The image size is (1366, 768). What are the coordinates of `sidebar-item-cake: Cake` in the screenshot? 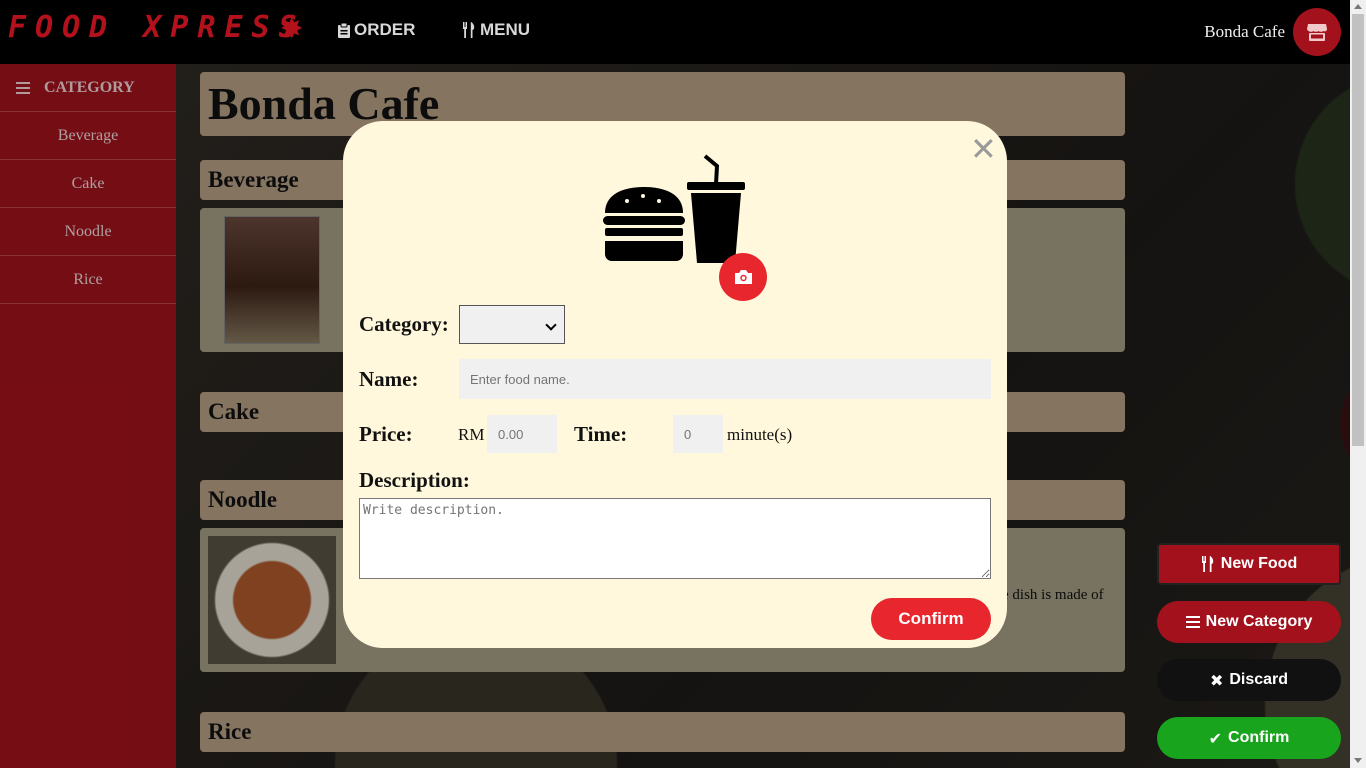 It's located at (88, 184).